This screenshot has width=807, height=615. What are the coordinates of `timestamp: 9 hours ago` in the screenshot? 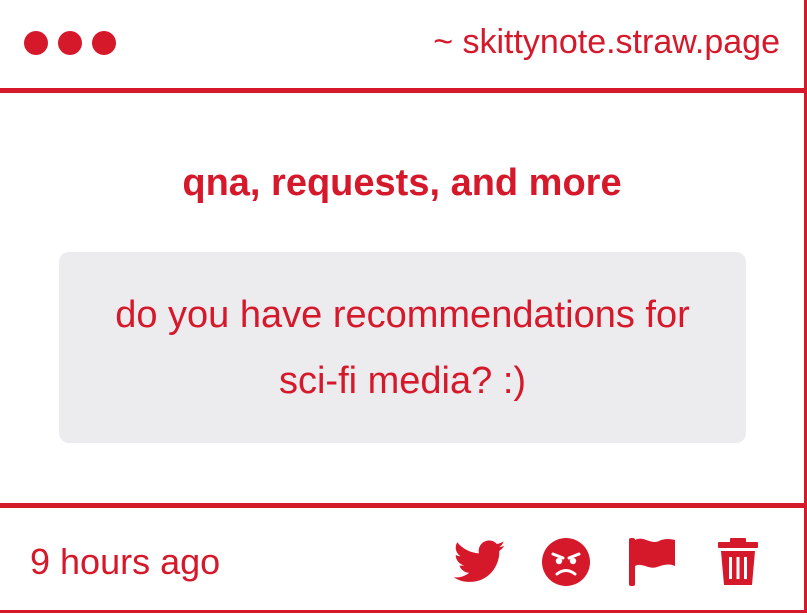 It's located at (125, 561).